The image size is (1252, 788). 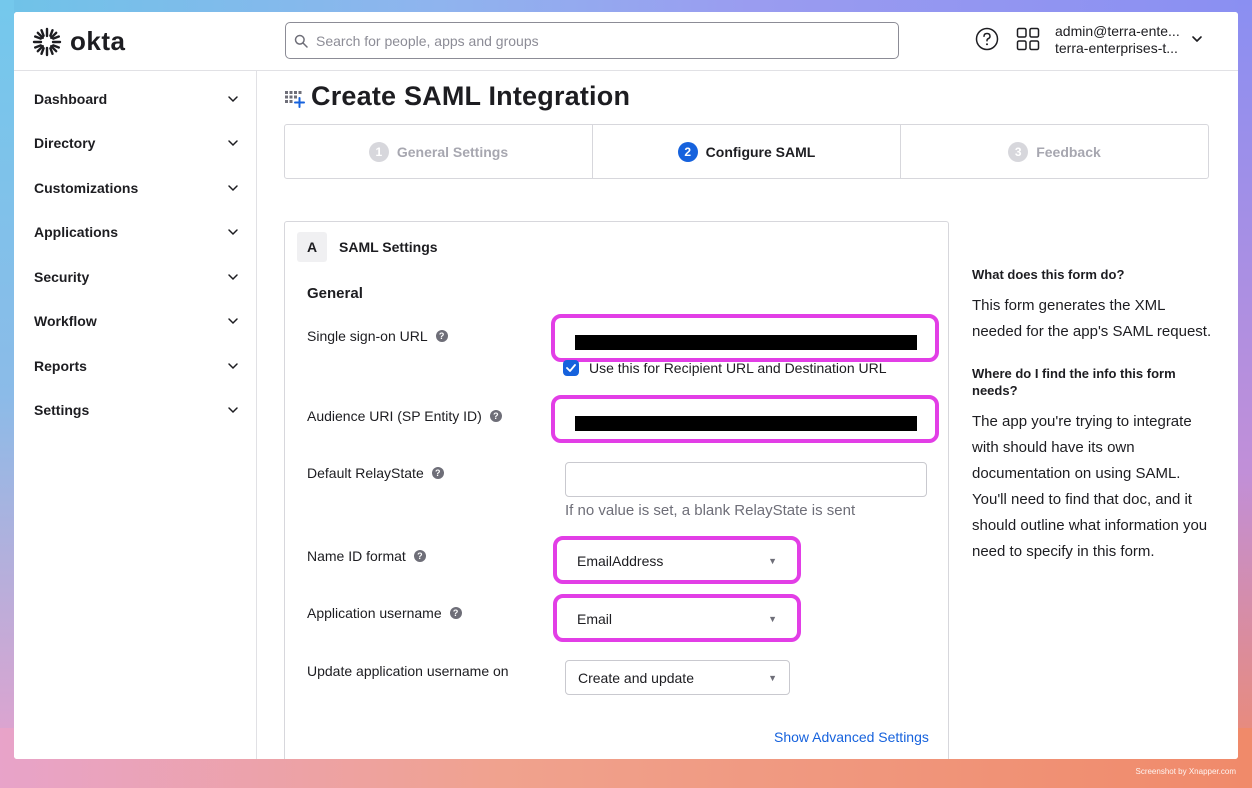 I want to click on page-title: Create SAML Integration, so click(x=471, y=96).